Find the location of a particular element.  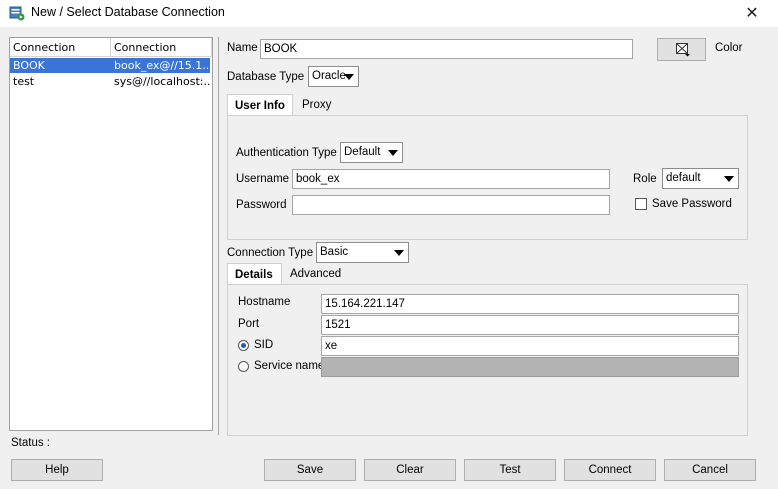

database-connect-icon is located at coordinates (17, 13).